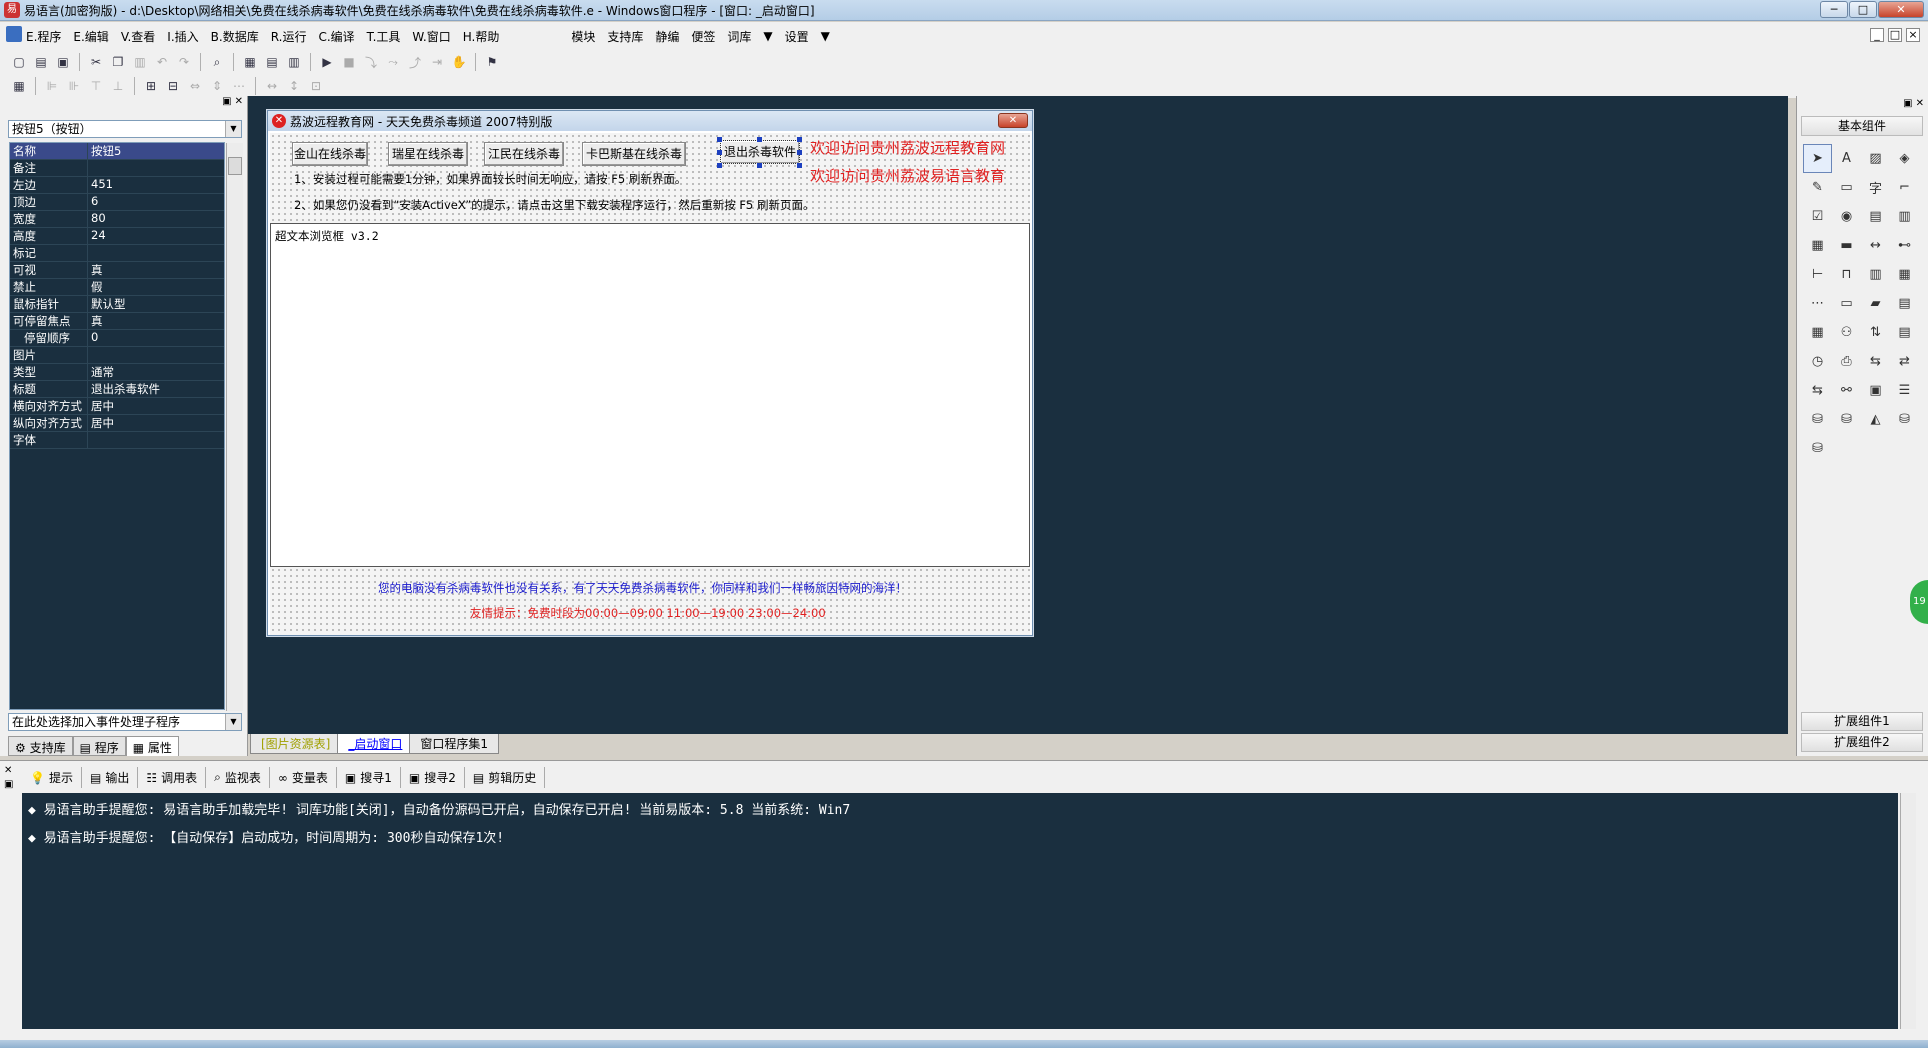  What do you see at coordinates (296, 744) in the screenshot?
I see `tab-image-resources: [图片资源表]` at bounding box center [296, 744].